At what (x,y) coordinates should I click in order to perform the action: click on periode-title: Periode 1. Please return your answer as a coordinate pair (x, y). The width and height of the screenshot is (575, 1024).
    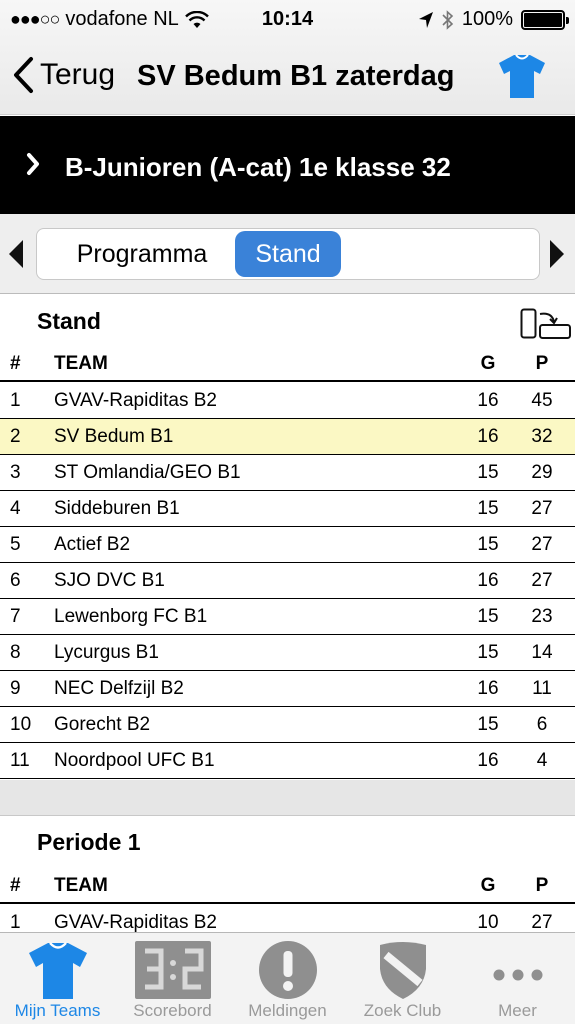
    Looking at the image, I should click on (89, 842).